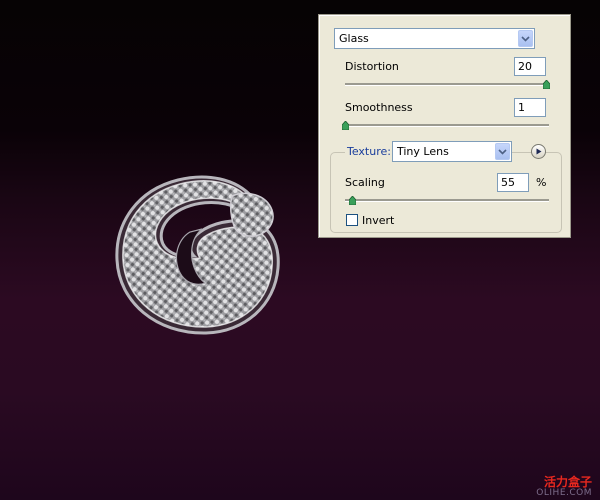  I want to click on scaling-slider-thumb, so click(352, 200).